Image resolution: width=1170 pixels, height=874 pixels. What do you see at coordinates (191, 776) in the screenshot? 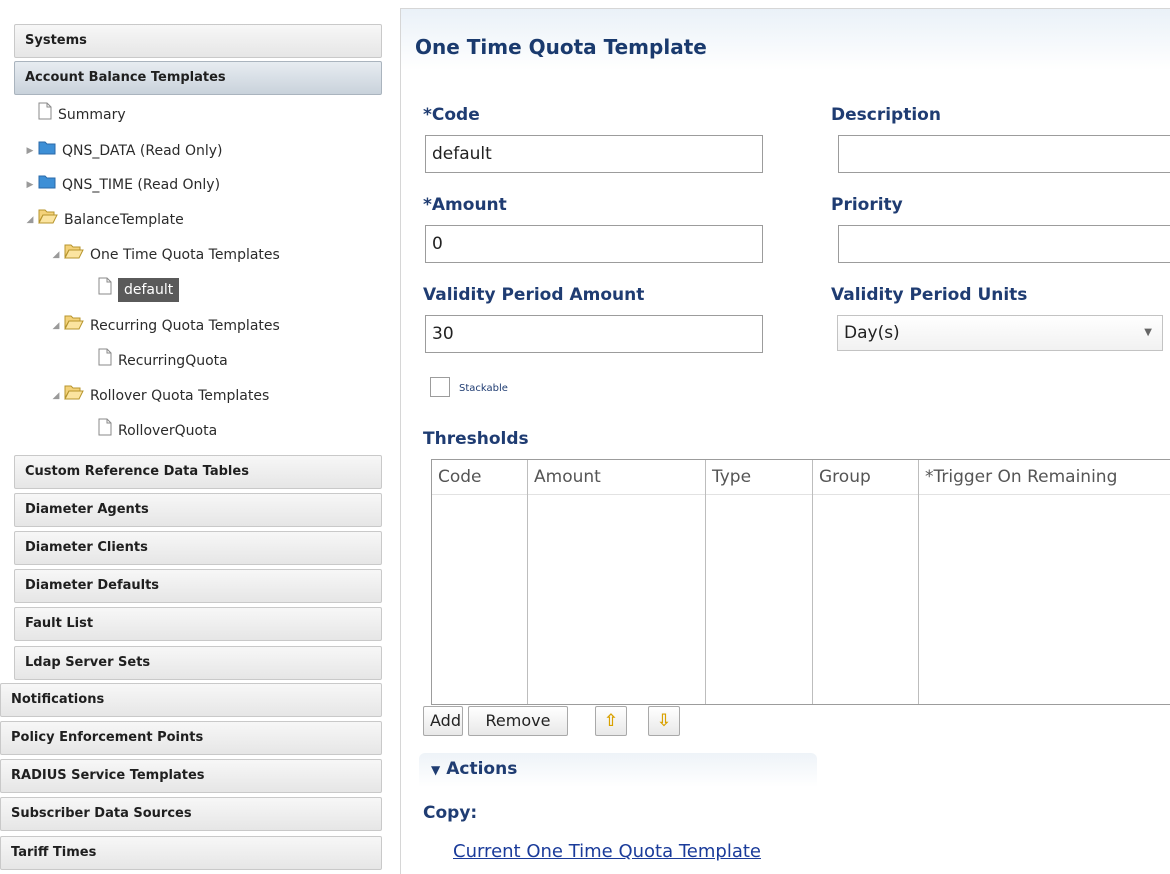
I see `nav-section-radius-service-templates: RADIUS Service Templates` at bounding box center [191, 776].